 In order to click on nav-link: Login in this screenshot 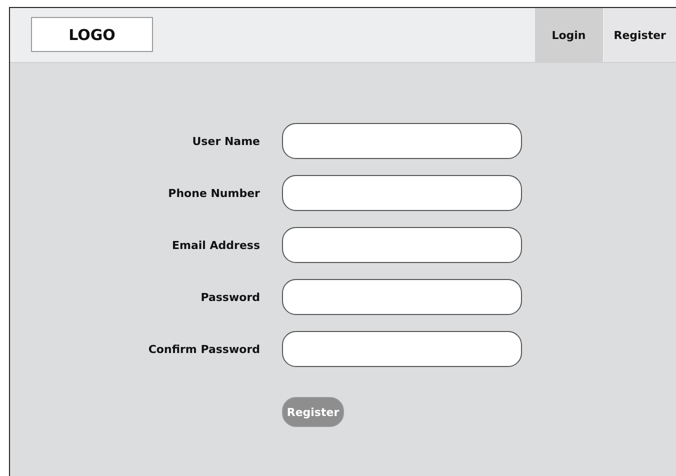, I will do `click(568, 35)`.